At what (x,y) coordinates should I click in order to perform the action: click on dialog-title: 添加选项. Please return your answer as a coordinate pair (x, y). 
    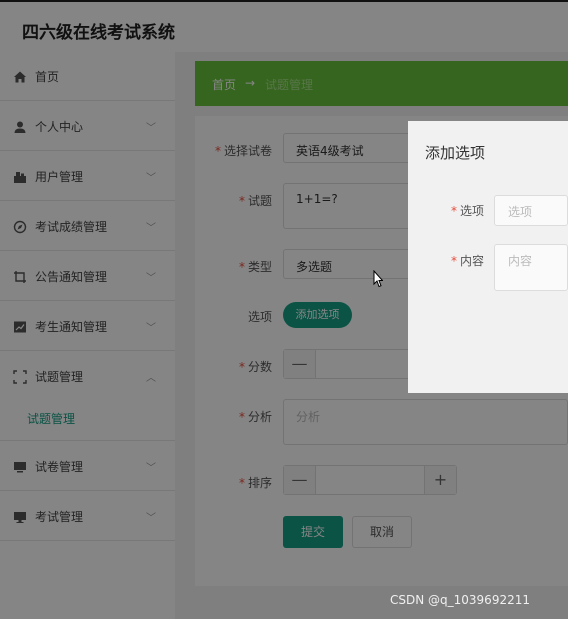
    Looking at the image, I should click on (455, 153).